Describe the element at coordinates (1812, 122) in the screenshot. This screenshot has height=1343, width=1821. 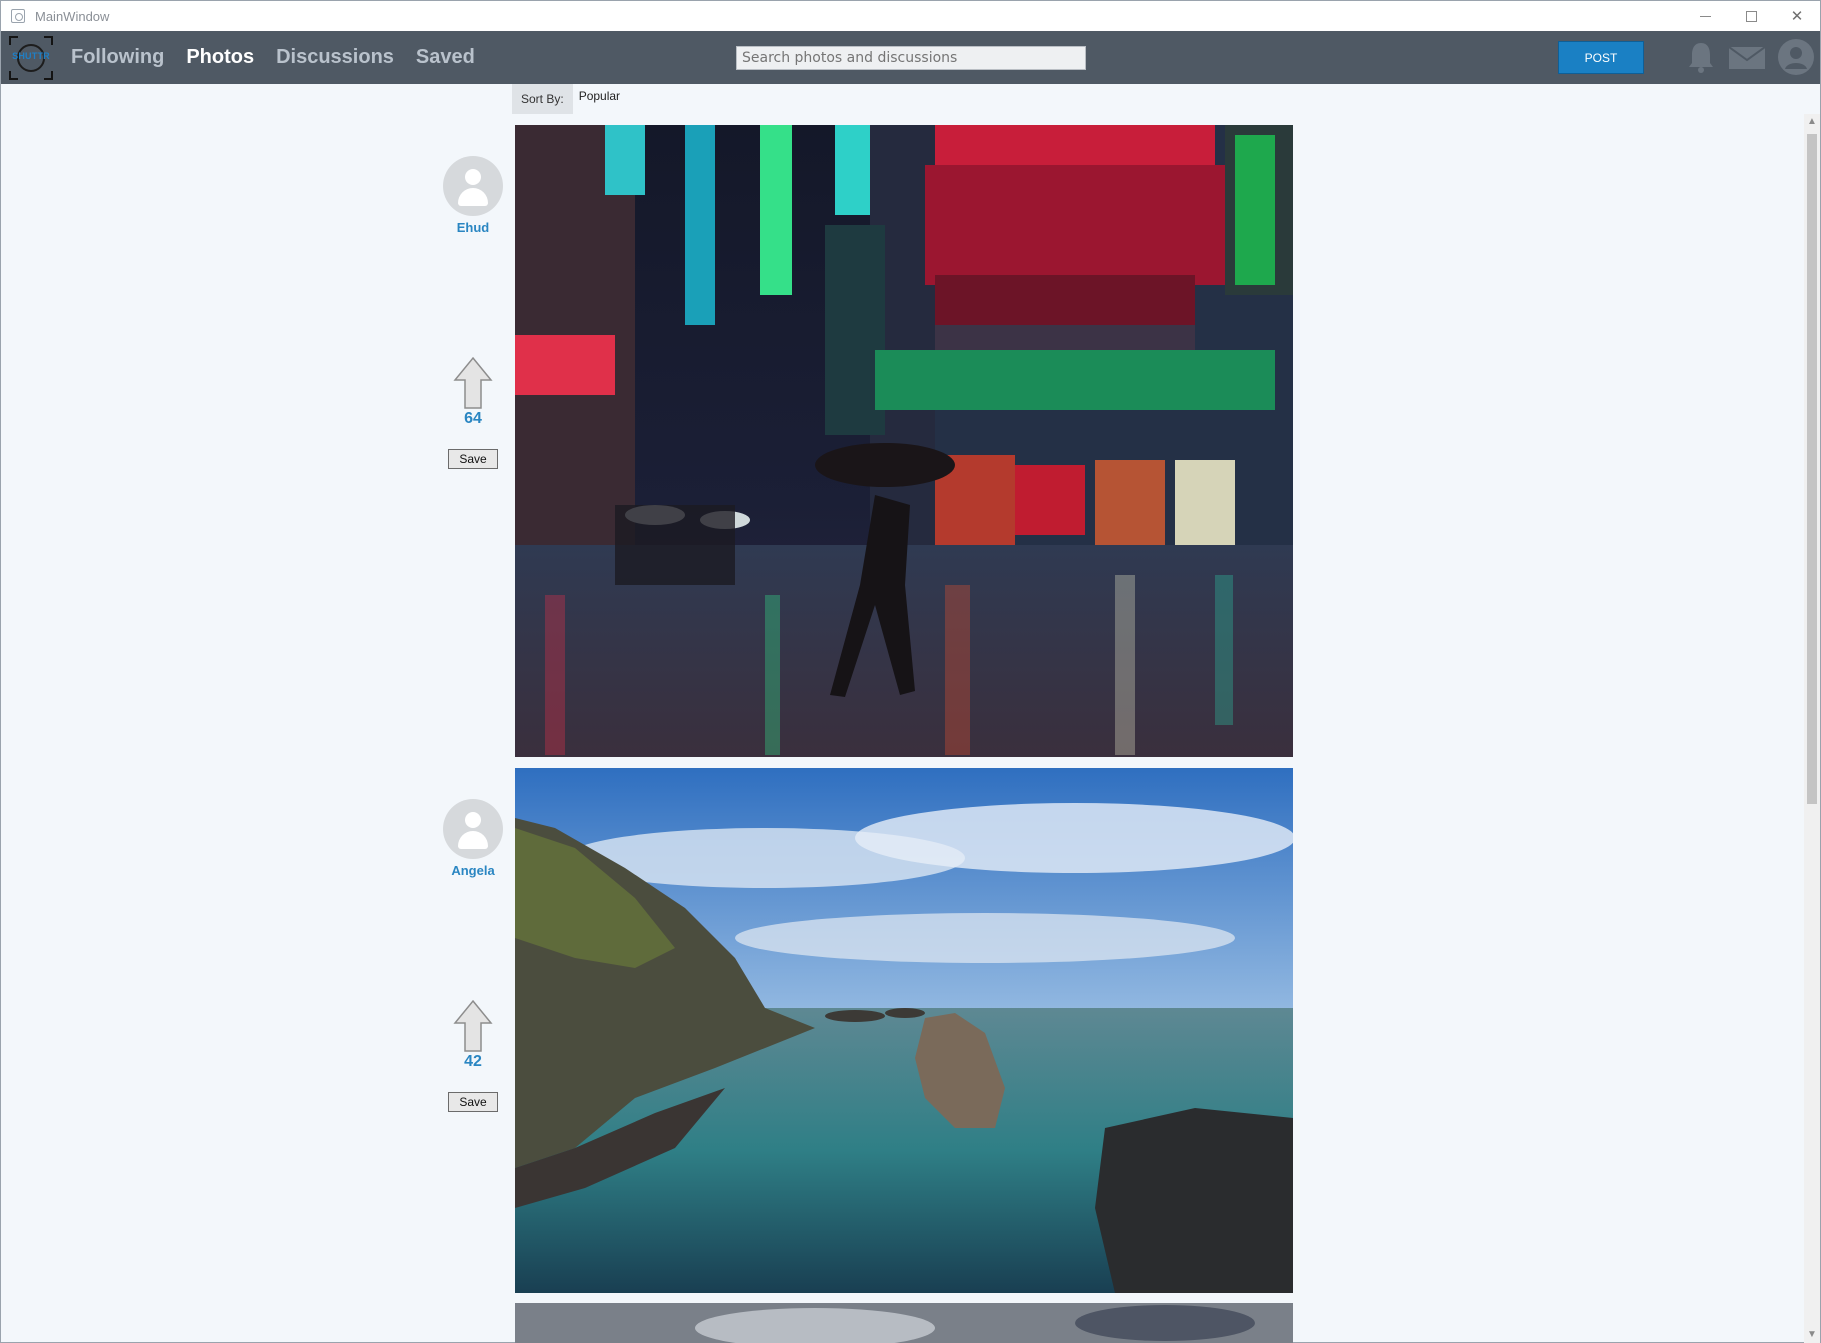
I see `scroll-up-icon: ▲` at that location.